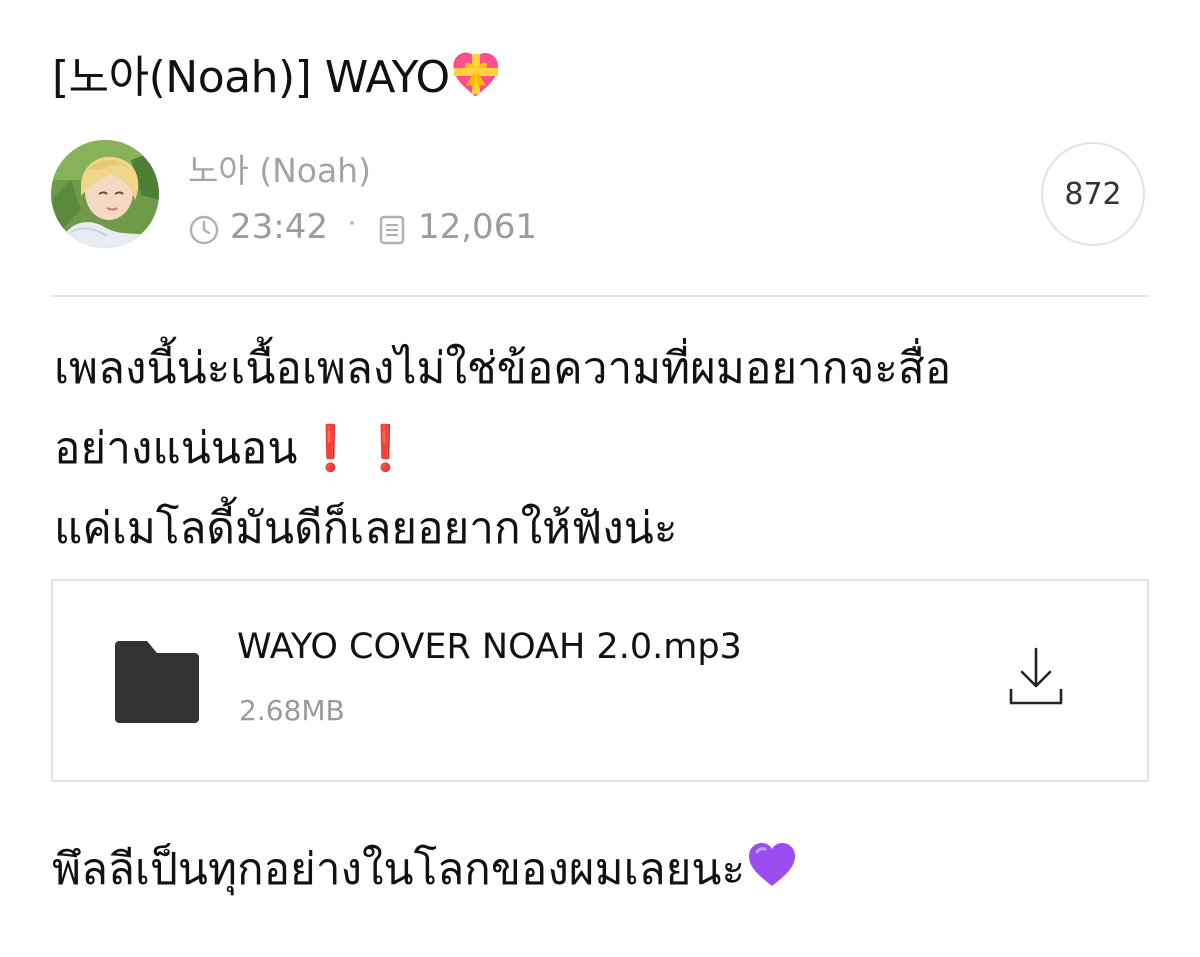 Image resolution: width=1200 pixels, height=957 pixels. I want to click on file-name: WAYO COVER NOAH 2.0.mp3, so click(489, 647).